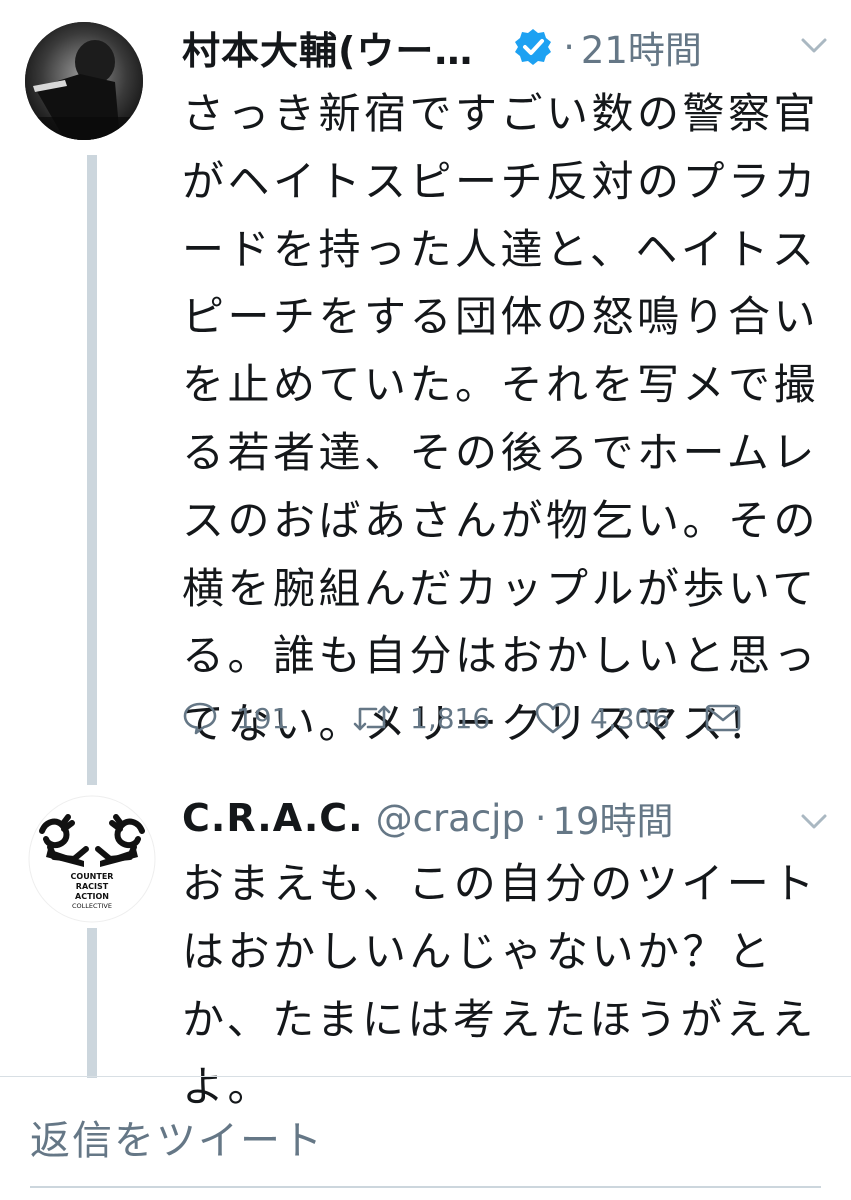 This screenshot has height=1200, width=851. What do you see at coordinates (425, 1187) in the screenshot?
I see `input-underline` at bounding box center [425, 1187].